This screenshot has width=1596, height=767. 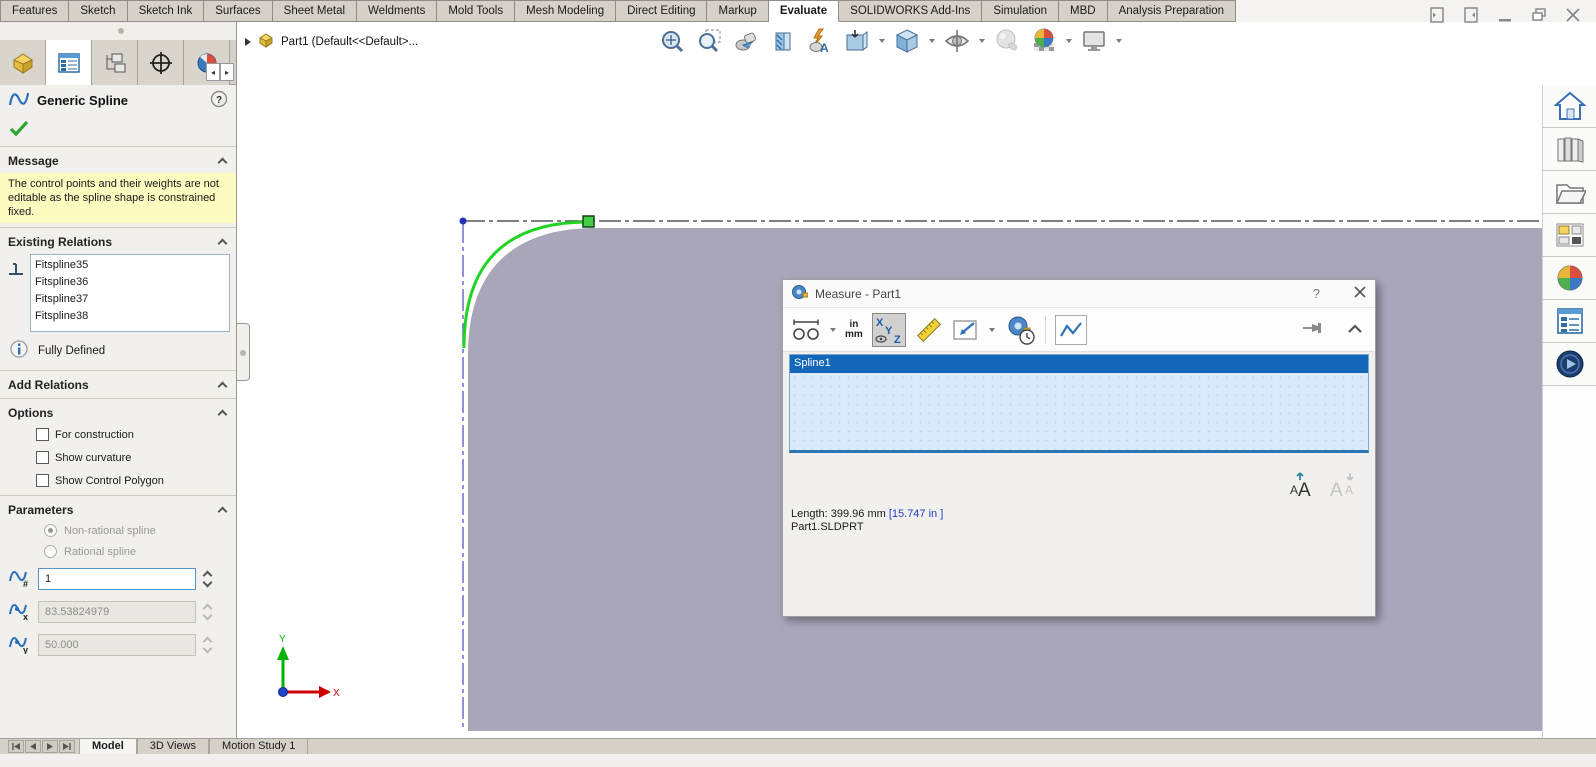 What do you see at coordinates (33, 746) in the screenshot?
I see `previous-tab-icon` at bounding box center [33, 746].